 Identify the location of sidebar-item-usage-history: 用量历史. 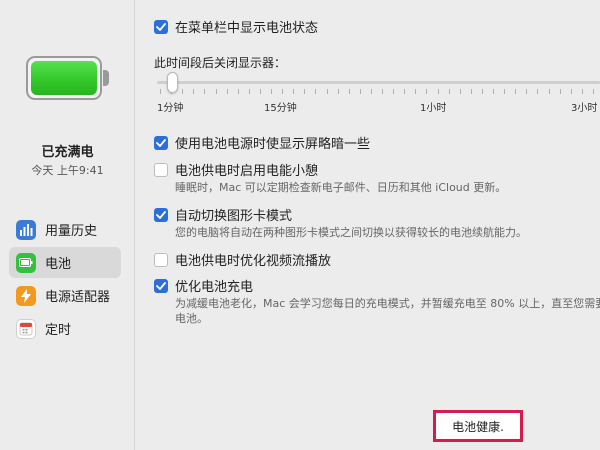
(65, 229).